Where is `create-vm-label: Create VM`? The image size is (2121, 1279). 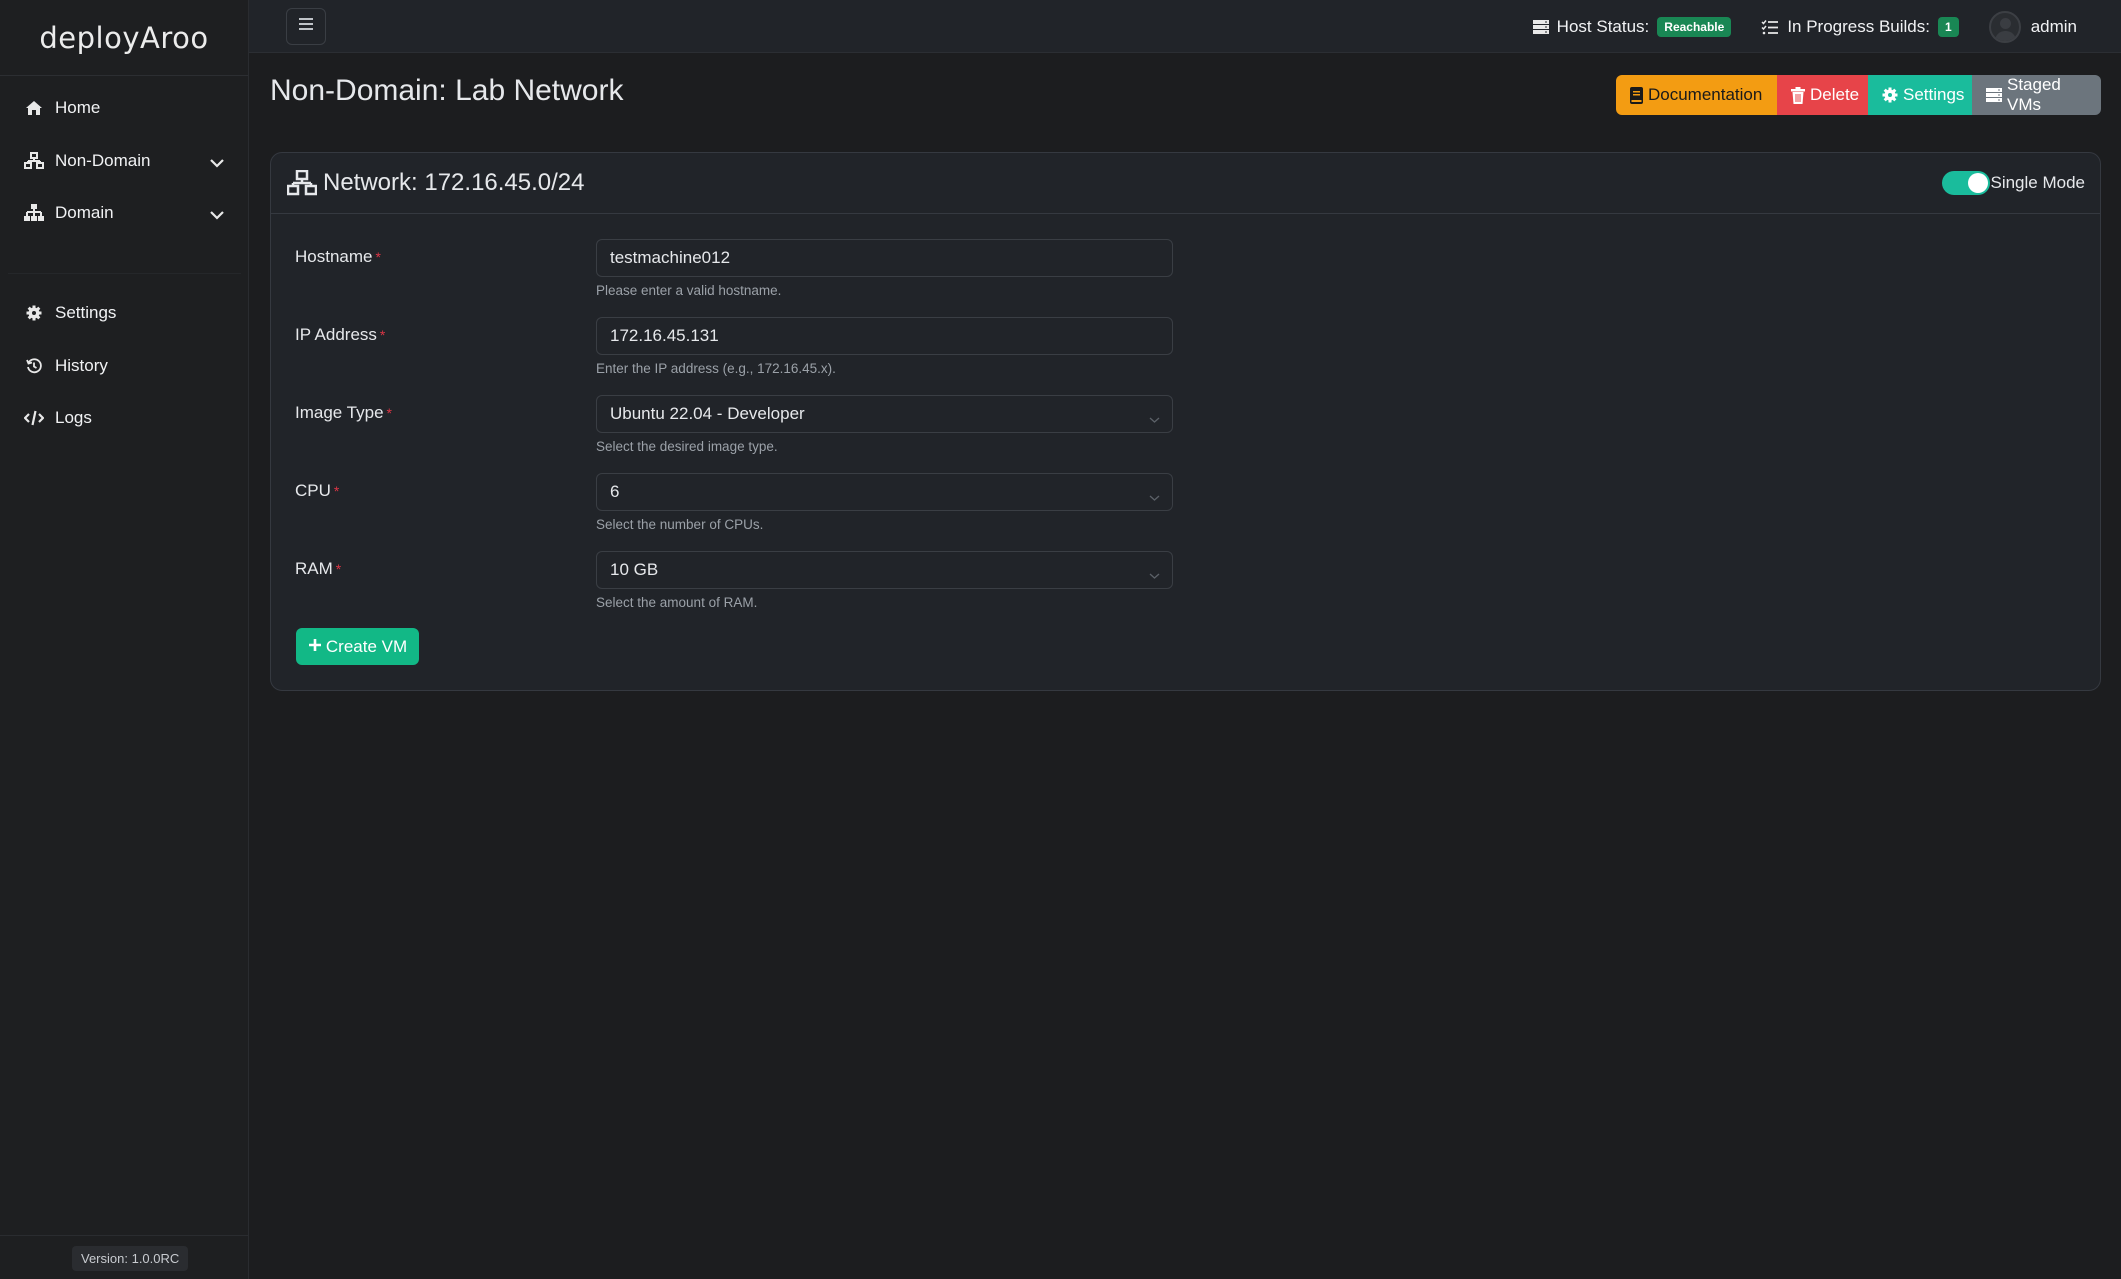
create-vm-label: Create VM is located at coordinates (366, 646).